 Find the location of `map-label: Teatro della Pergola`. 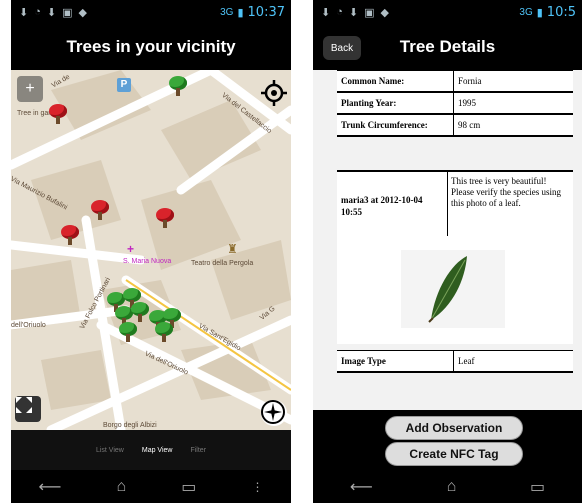

map-label: Teatro della Pergola is located at coordinates (222, 263).